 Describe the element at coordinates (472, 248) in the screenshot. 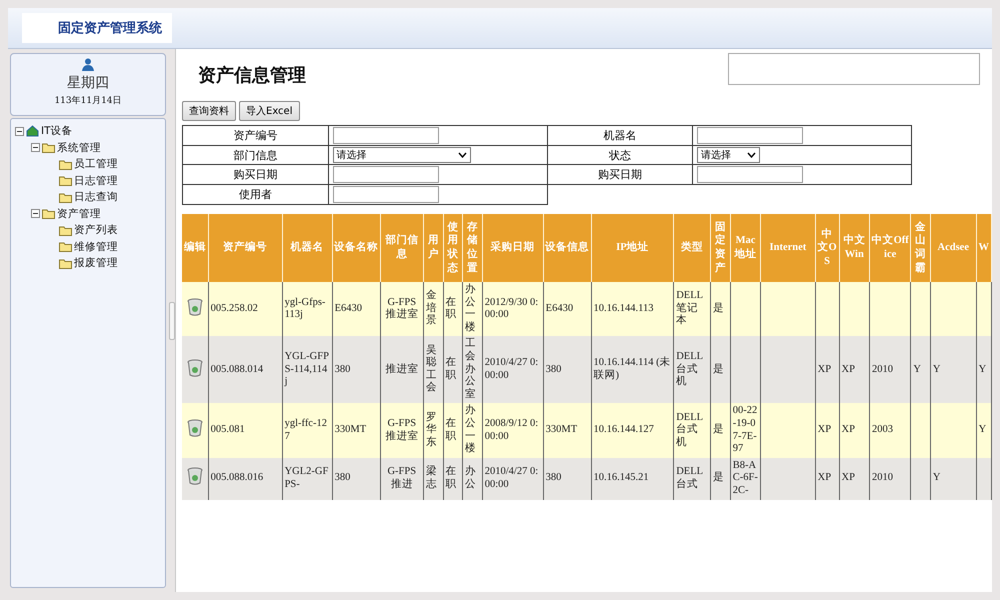

I see `column-header: 存储位置` at that location.